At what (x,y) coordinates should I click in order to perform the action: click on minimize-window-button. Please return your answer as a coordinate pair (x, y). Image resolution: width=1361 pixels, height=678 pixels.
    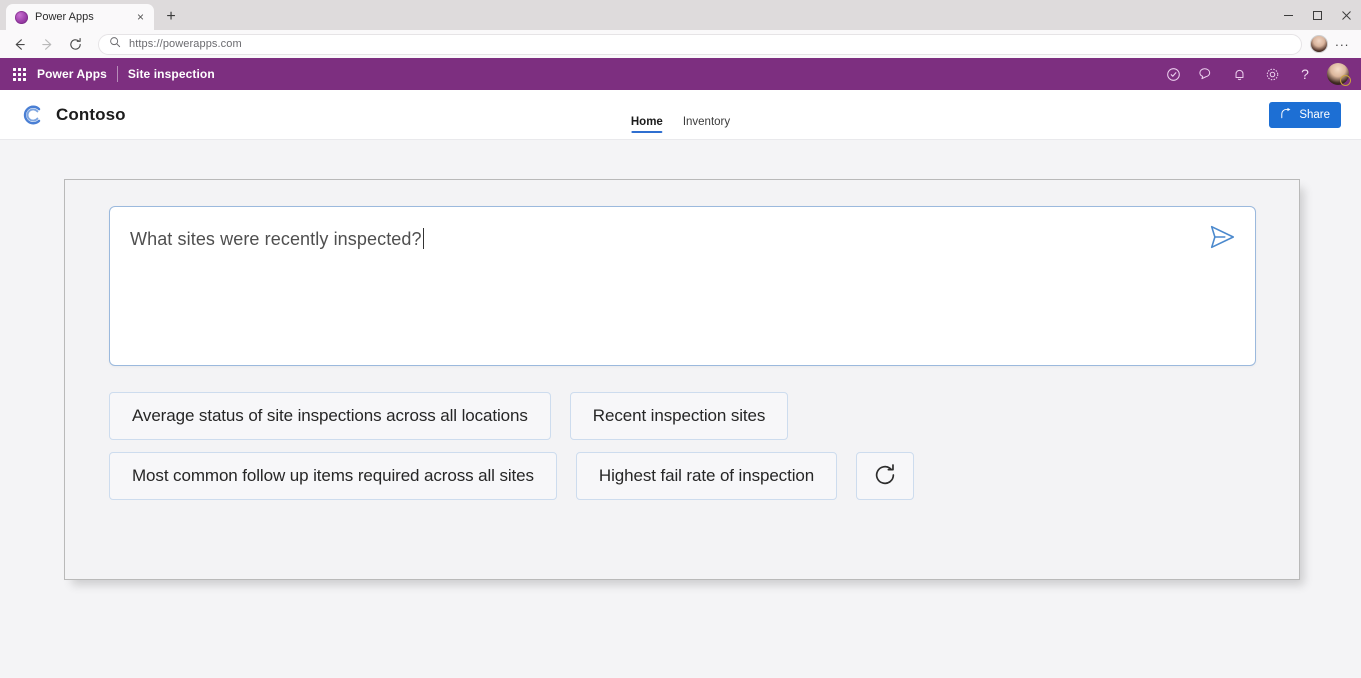
    Looking at the image, I should click on (1288, 15).